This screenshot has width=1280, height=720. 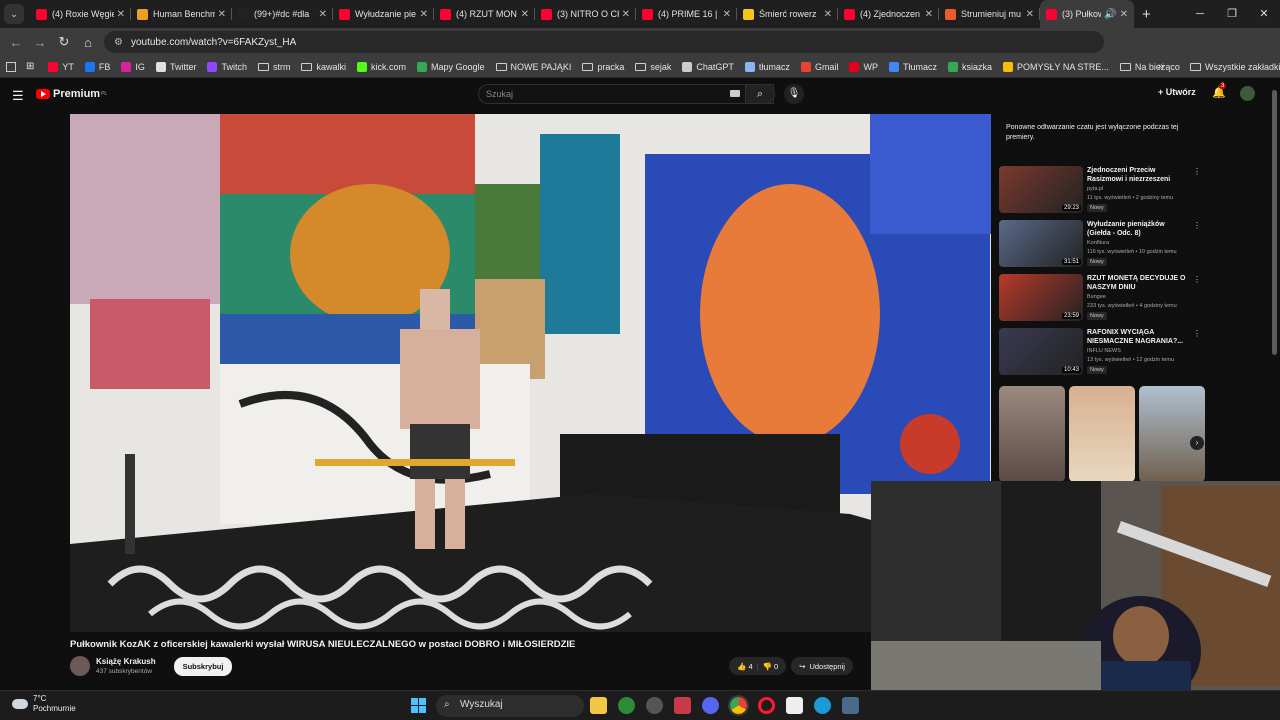 I want to click on edge-icon, so click(x=822, y=705).